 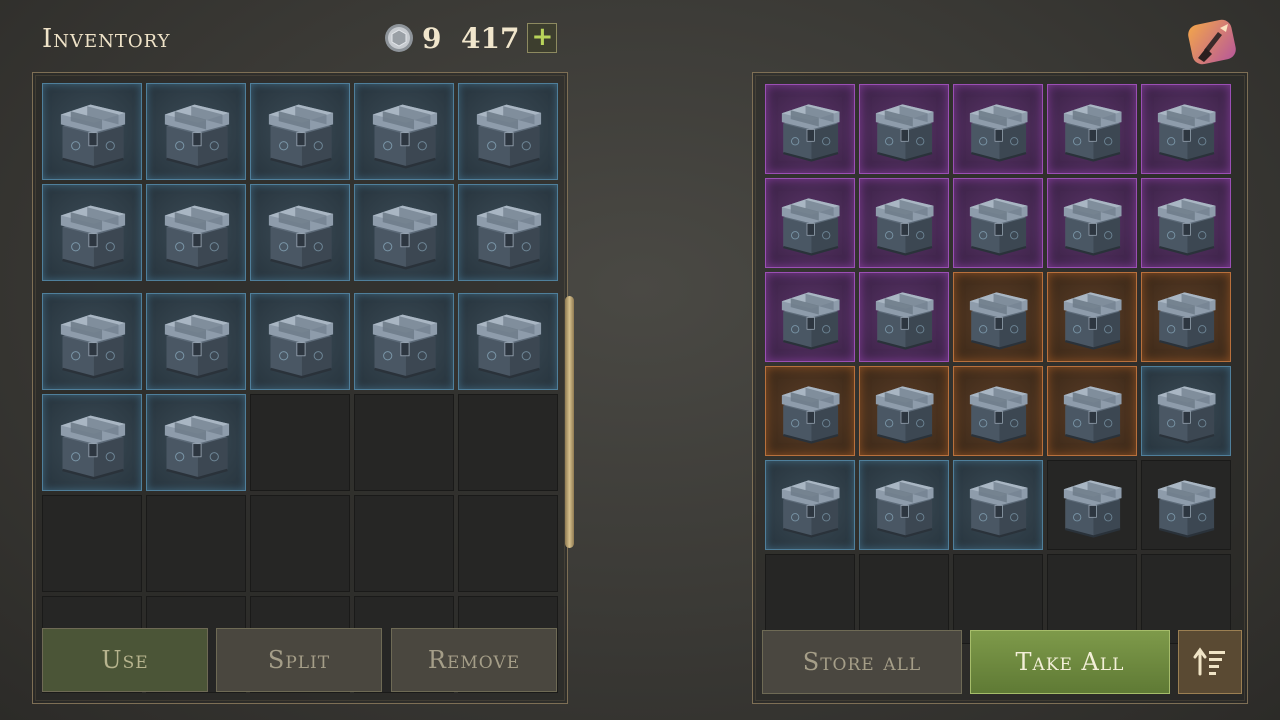 I want to click on silver-coin-icon, so click(x=399, y=38).